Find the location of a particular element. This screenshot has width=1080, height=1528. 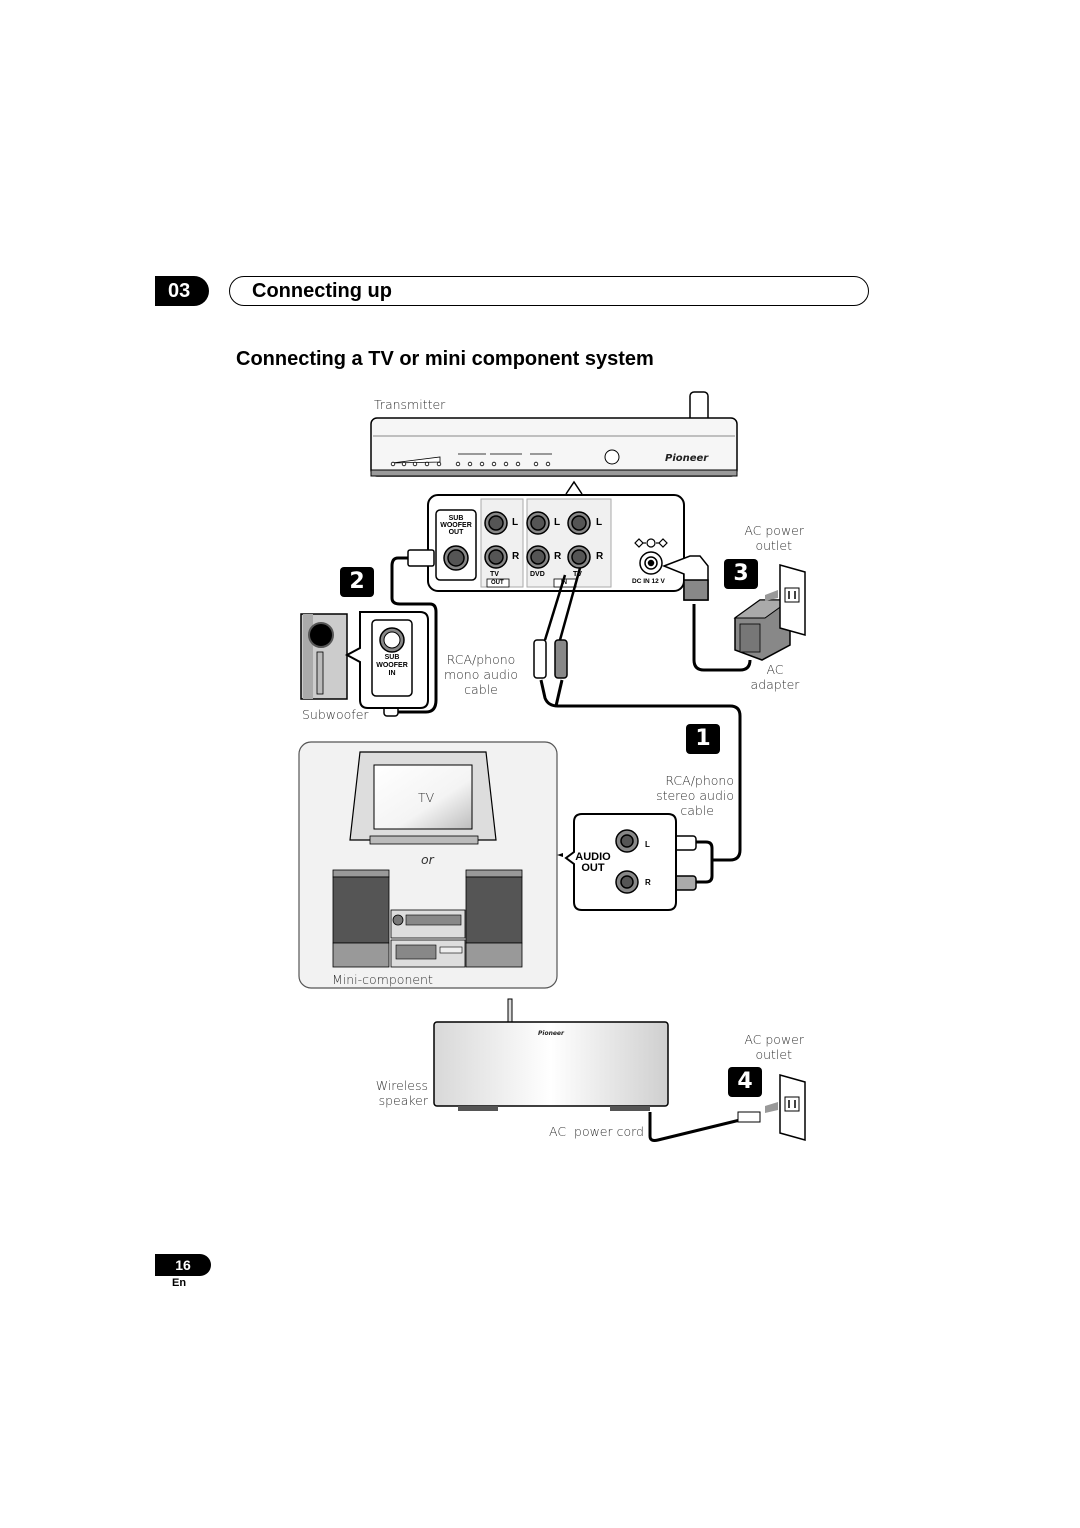

sub-woofer-out-label: SUB WOOFER OUT is located at coordinates (456, 525).